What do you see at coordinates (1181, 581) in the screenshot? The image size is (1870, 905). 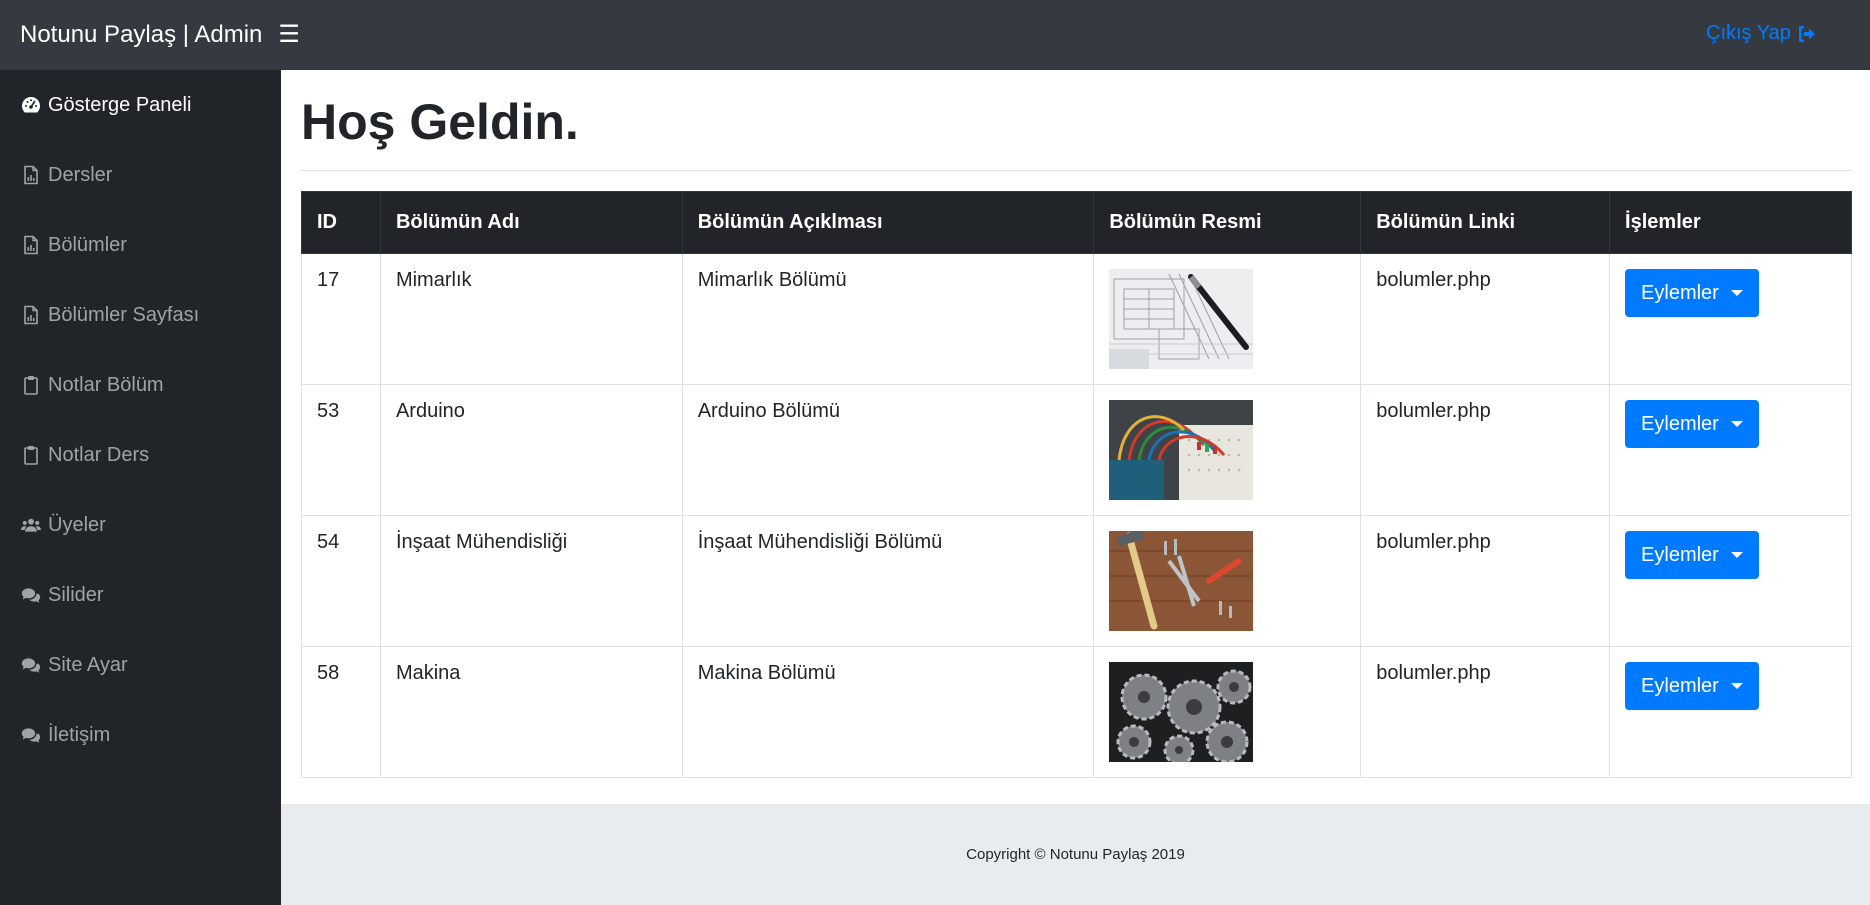 I see `tools-on-wood-image` at bounding box center [1181, 581].